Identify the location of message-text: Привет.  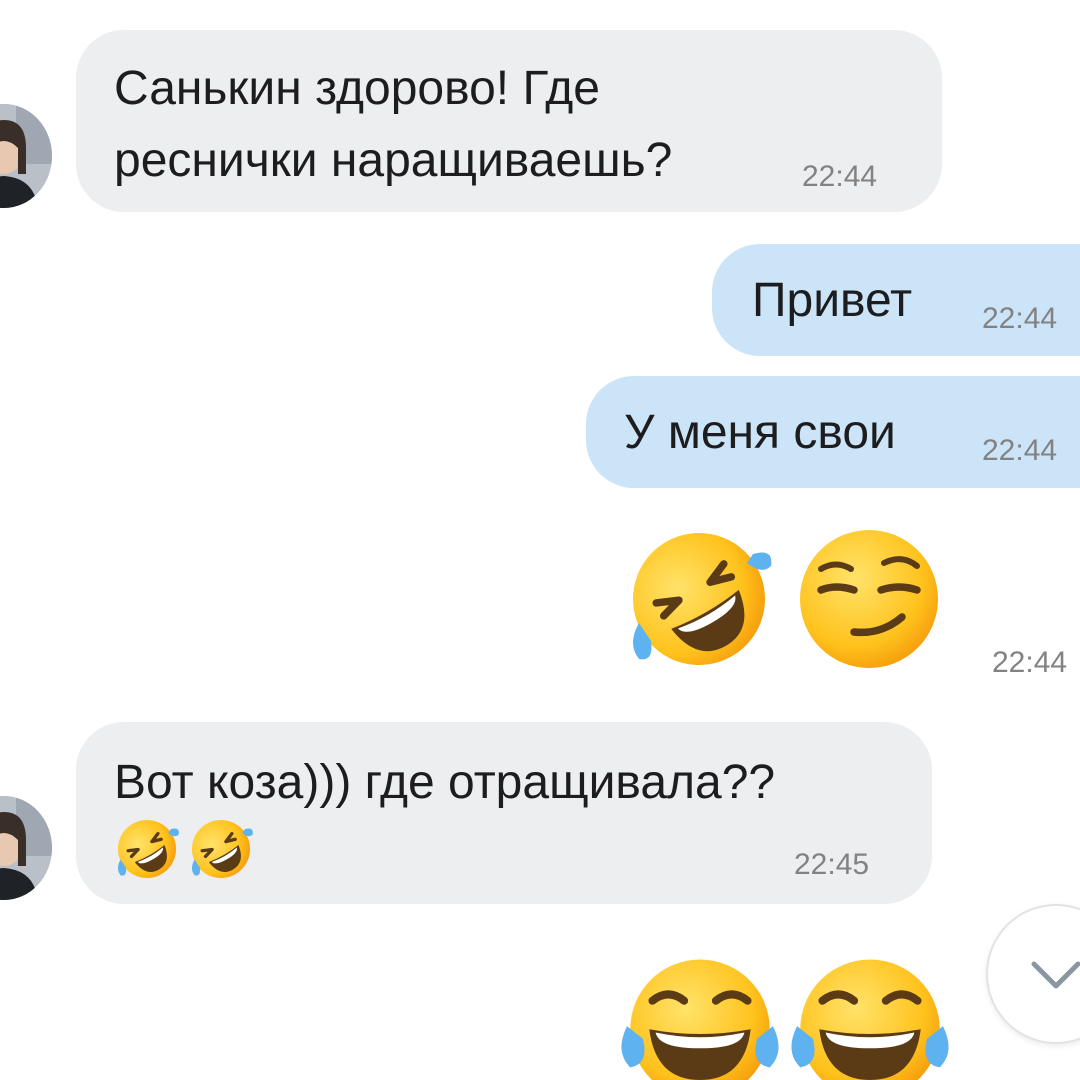
(832, 300).